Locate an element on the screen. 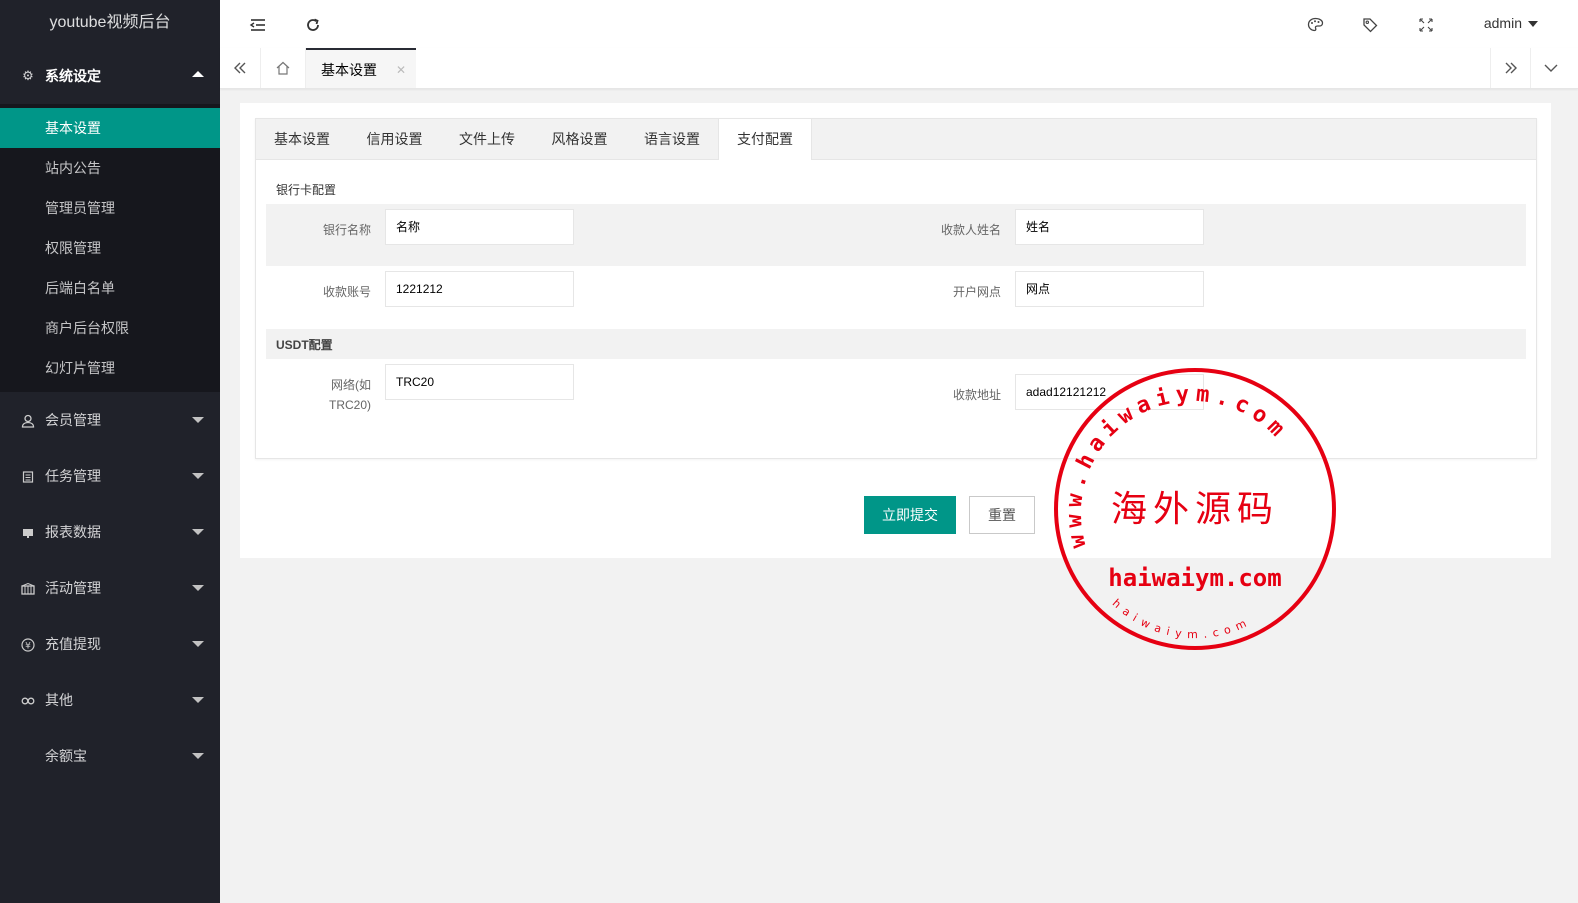  tab-basic: 基本设置 is located at coordinates (302, 139).